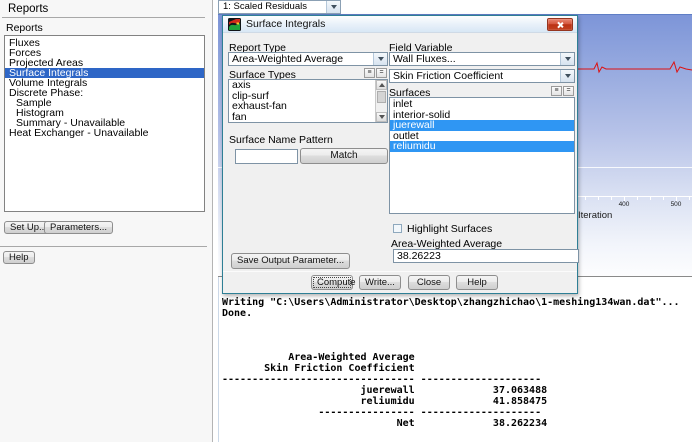 Image resolution: width=692 pixels, height=442 pixels. What do you see at coordinates (212, 221) in the screenshot?
I see `panel-splitter` at bounding box center [212, 221].